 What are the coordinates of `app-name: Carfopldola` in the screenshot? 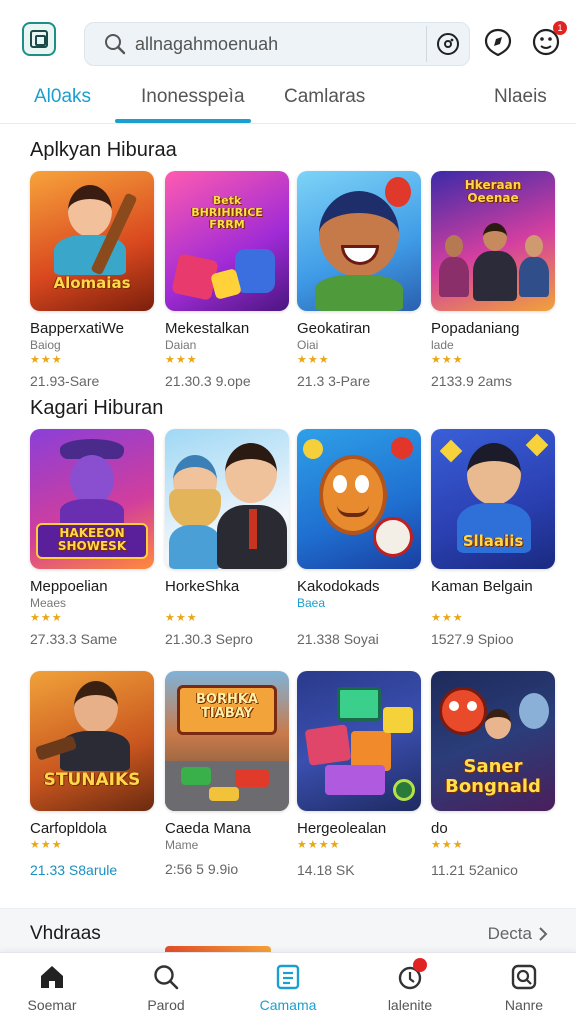 It's located at (68, 828).